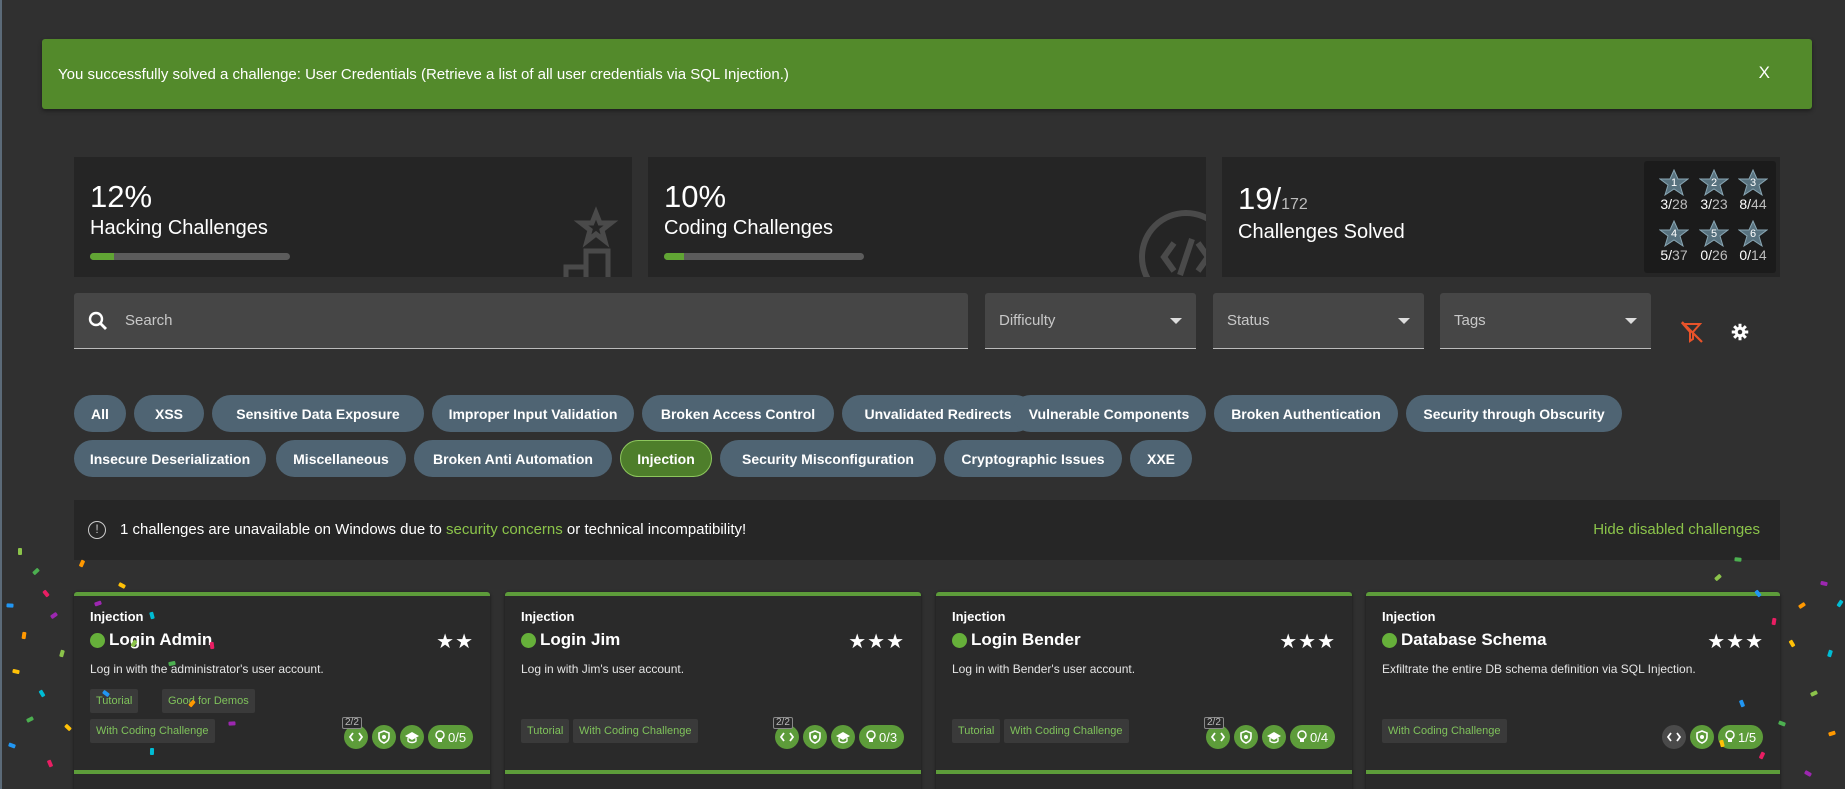  What do you see at coordinates (1680, 204) in the screenshot?
I see `difficulty-total: 28` at bounding box center [1680, 204].